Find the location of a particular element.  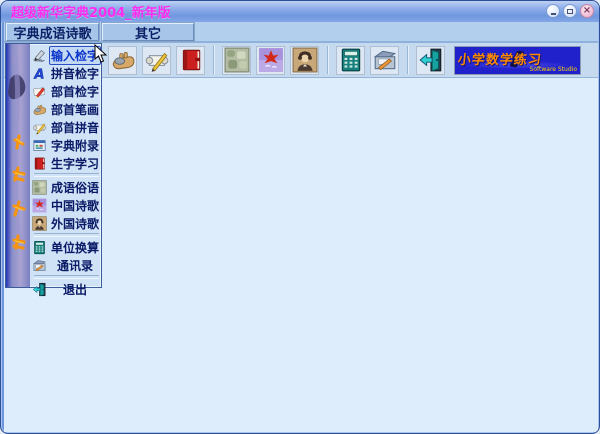

promo-banner: 小学数学练习 Software Studio is located at coordinates (517, 60).